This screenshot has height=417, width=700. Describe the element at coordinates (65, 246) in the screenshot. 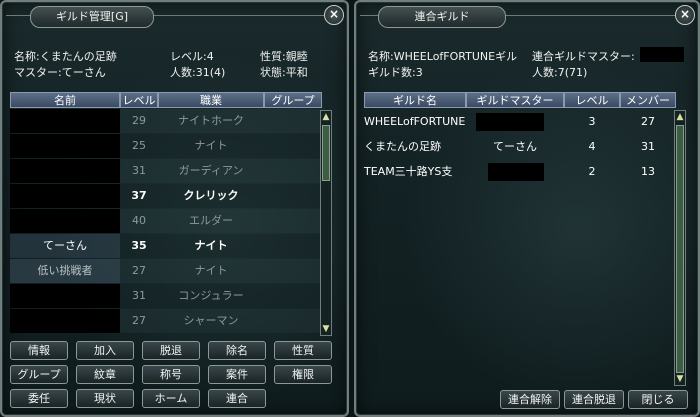

I see `member-name: てーさん` at that location.